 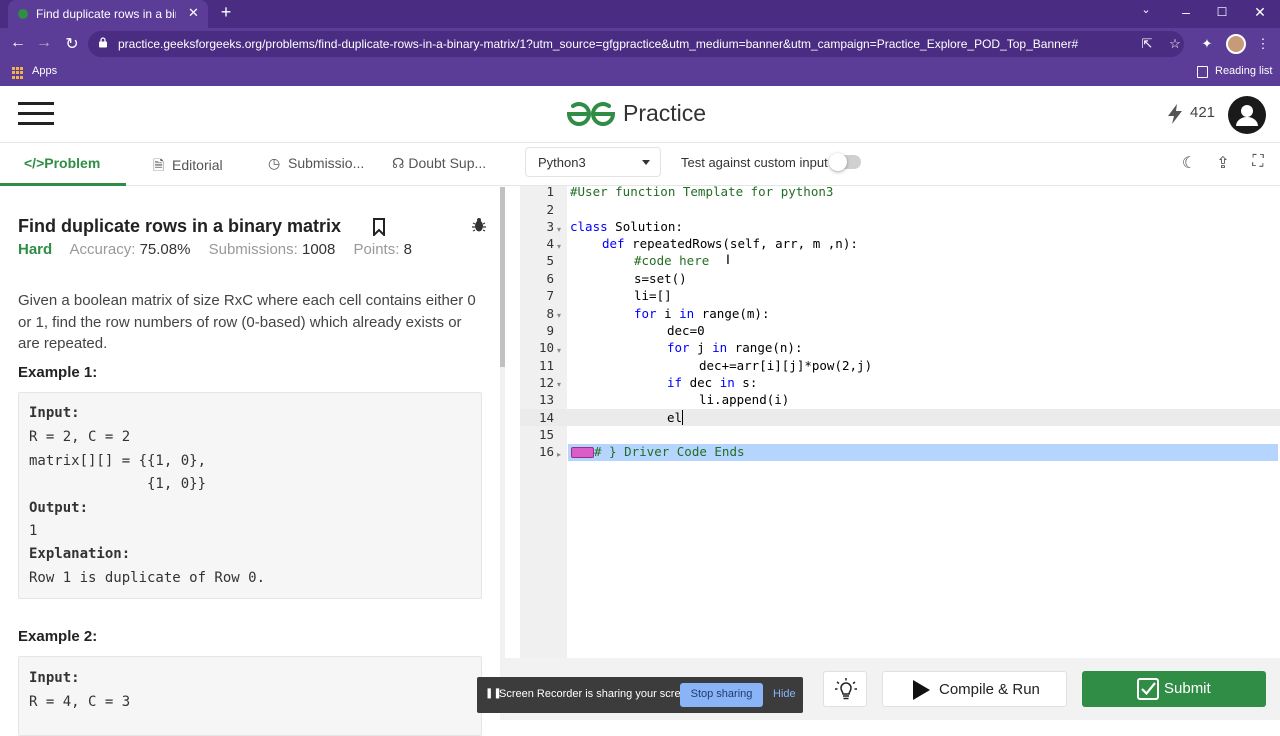 I want to click on back-arrow-icon: ←, so click(x=18, y=43).